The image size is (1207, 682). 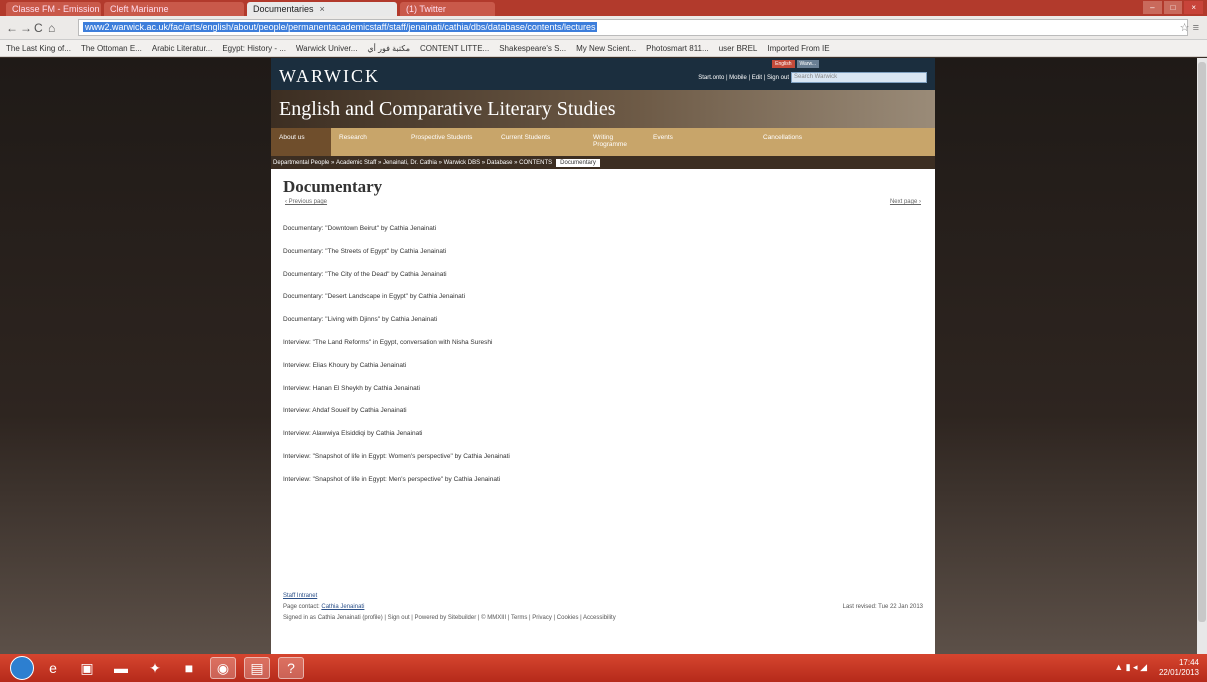 I want to click on bookmark-item: user BREL, so click(x=738, y=48).